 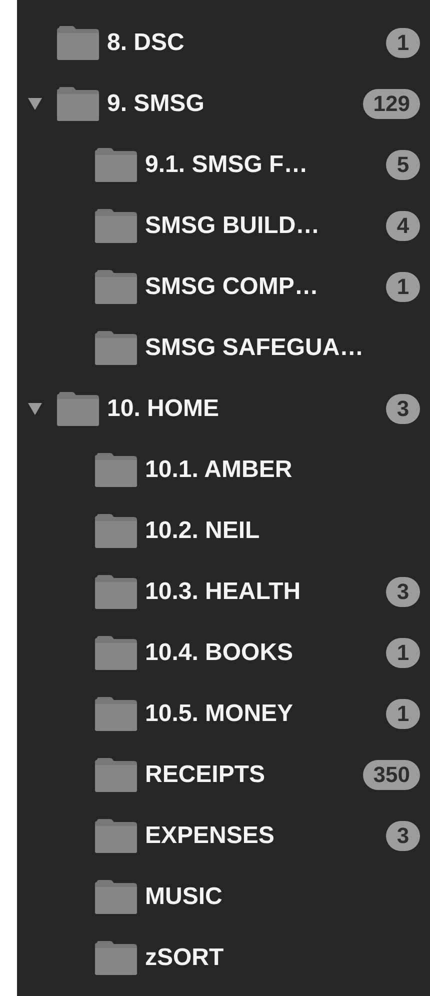 I want to click on item-count: 350, so click(x=391, y=775).